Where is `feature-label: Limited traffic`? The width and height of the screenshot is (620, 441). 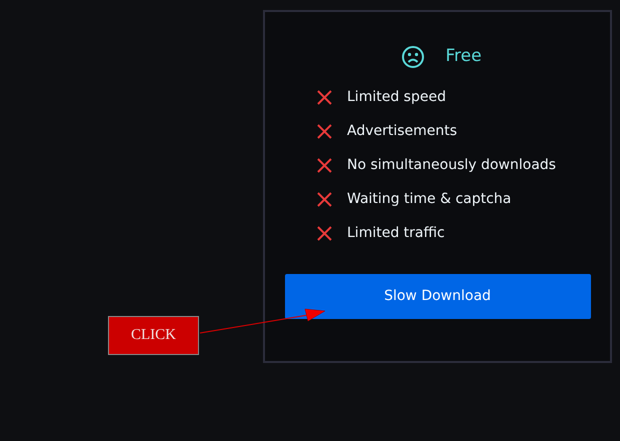 feature-label: Limited traffic is located at coordinates (396, 233).